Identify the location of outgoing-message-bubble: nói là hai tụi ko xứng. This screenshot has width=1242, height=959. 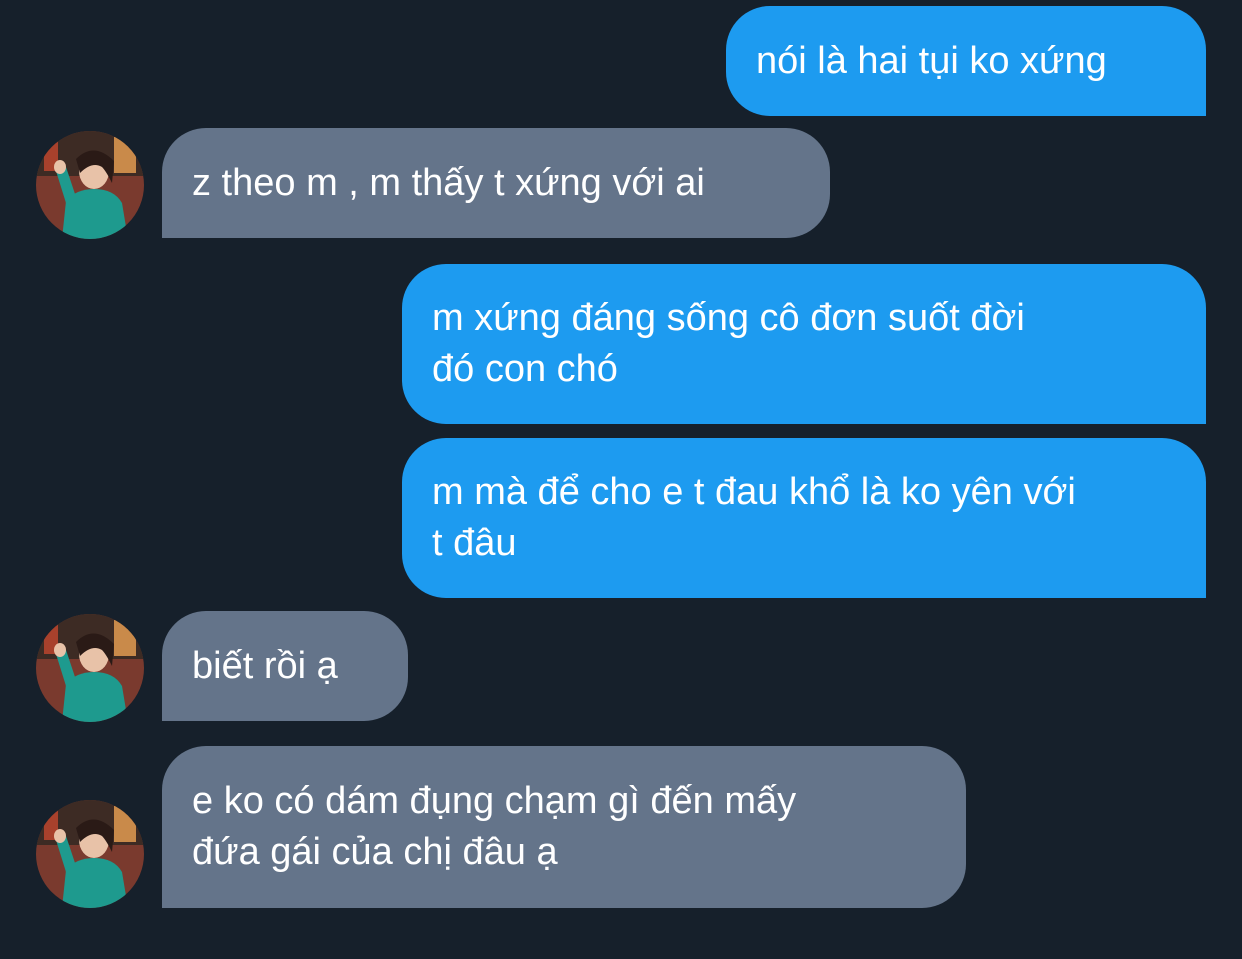
(966, 61).